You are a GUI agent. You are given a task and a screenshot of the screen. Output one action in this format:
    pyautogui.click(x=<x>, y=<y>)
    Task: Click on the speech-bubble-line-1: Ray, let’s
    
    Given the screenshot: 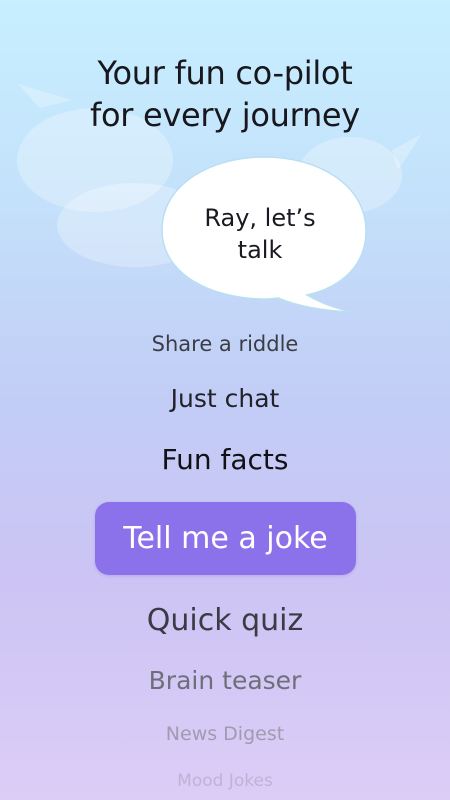 What is the action you would take?
    pyautogui.click(x=260, y=218)
    